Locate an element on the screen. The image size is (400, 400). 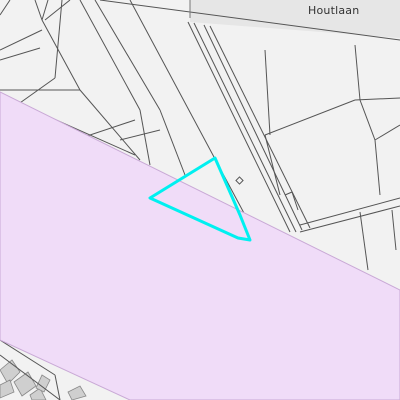
street-label-houtlaan: Houtlaan is located at coordinates (334, 10).